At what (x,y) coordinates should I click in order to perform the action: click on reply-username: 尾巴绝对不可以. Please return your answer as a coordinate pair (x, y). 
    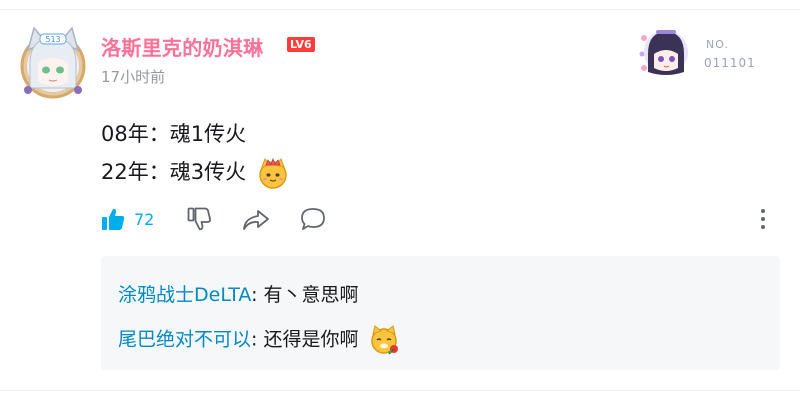
    Looking at the image, I should click on (184, 340).